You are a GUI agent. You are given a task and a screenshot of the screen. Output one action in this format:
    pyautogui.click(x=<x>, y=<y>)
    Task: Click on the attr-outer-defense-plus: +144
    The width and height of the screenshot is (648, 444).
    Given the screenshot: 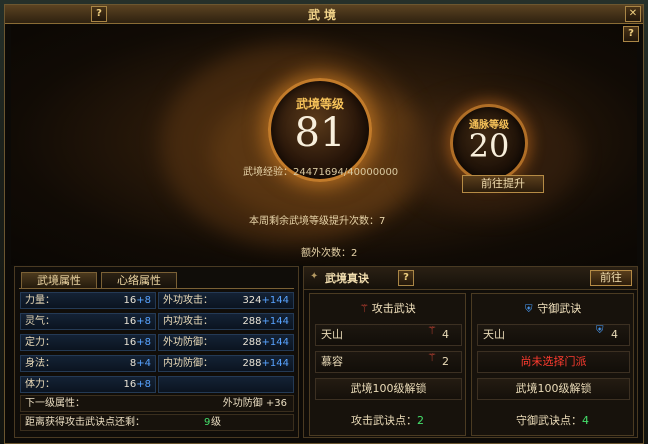 What is the action you would take?
    pyautogui.click(x=275, y=342)
    